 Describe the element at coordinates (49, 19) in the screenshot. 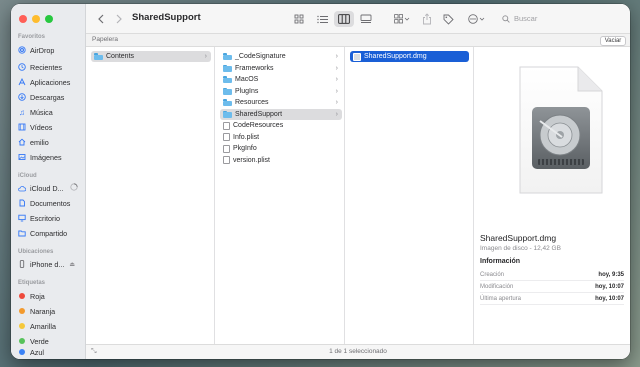

I see `zoom-button` at that location.